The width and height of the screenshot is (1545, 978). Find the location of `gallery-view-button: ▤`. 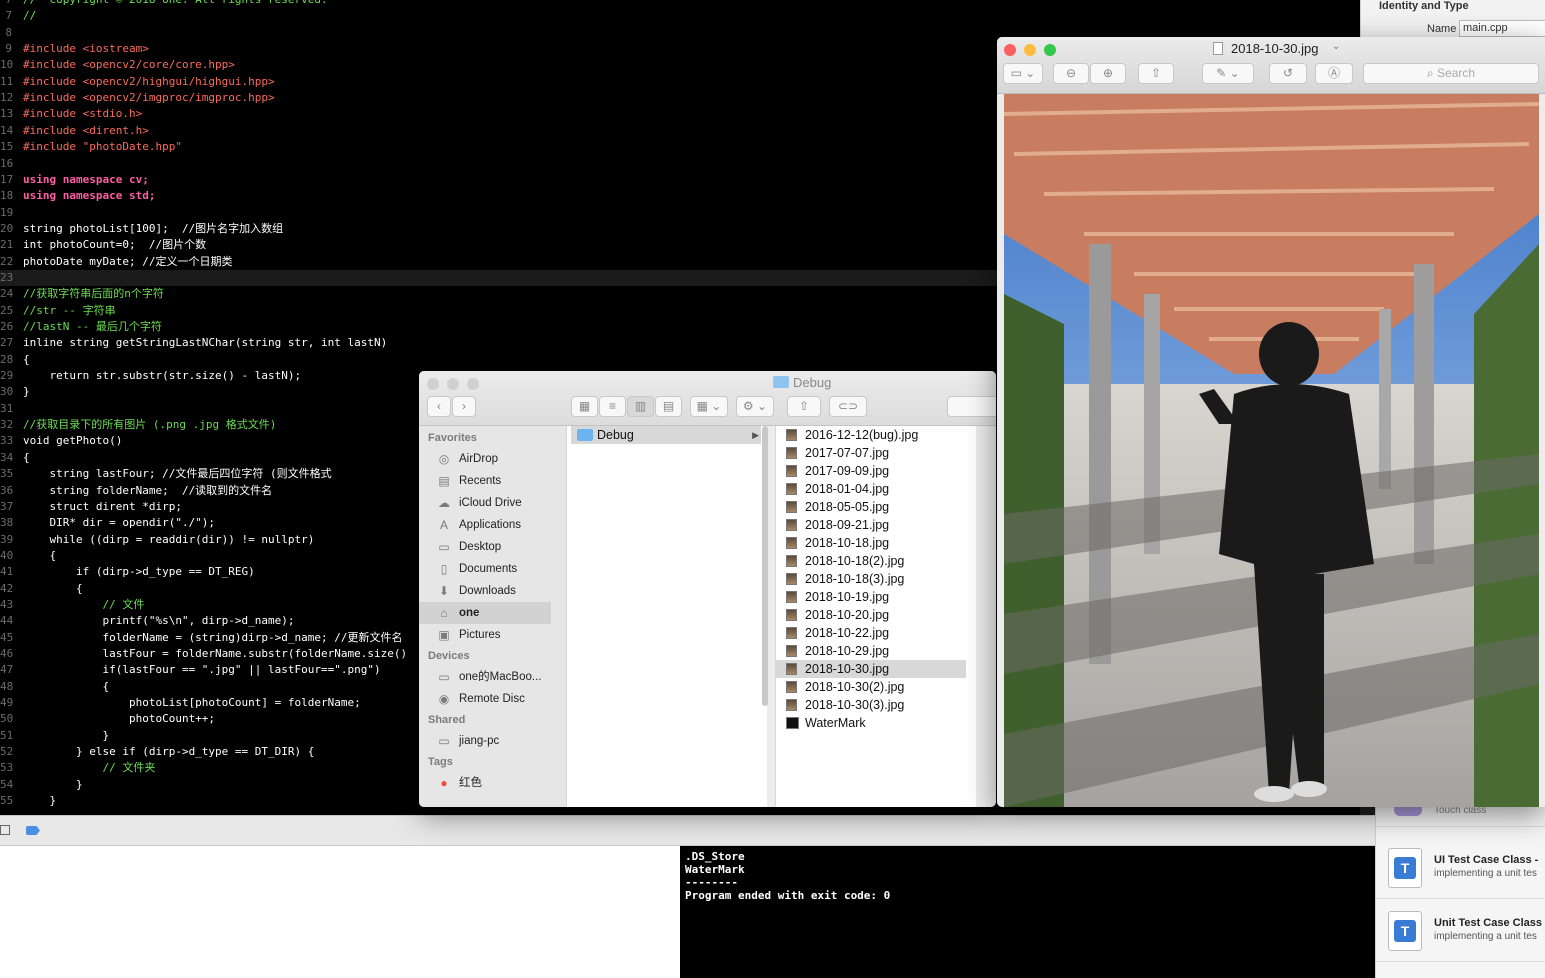

gallery-view-button: ▤ is located at coordinates (668, 406).